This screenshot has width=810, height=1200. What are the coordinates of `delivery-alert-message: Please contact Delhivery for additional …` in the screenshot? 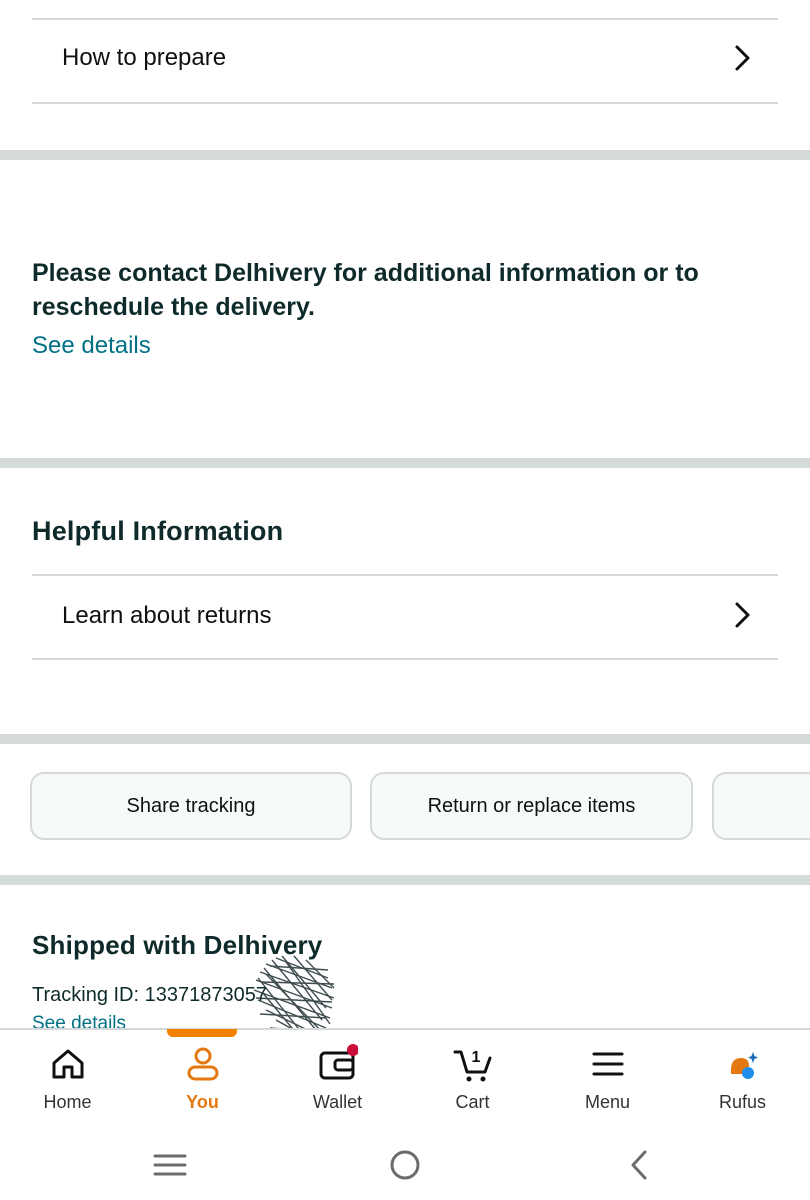 It's located at (365, 290).